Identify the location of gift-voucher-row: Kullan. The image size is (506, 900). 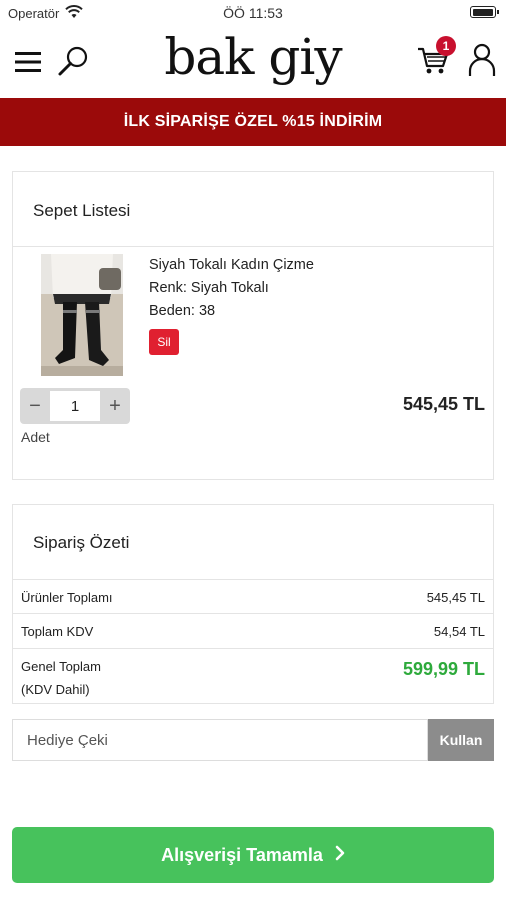
(253, 740).